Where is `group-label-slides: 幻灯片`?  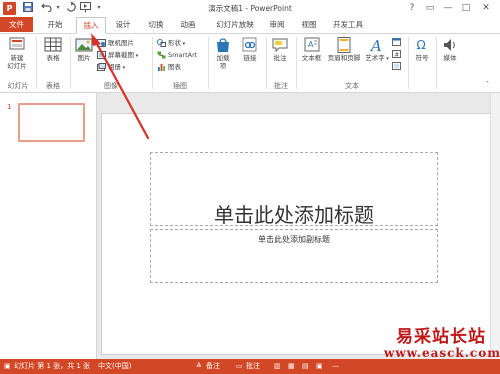 group-label-slides: 幻灯片 is located at coordinates (18, 86).